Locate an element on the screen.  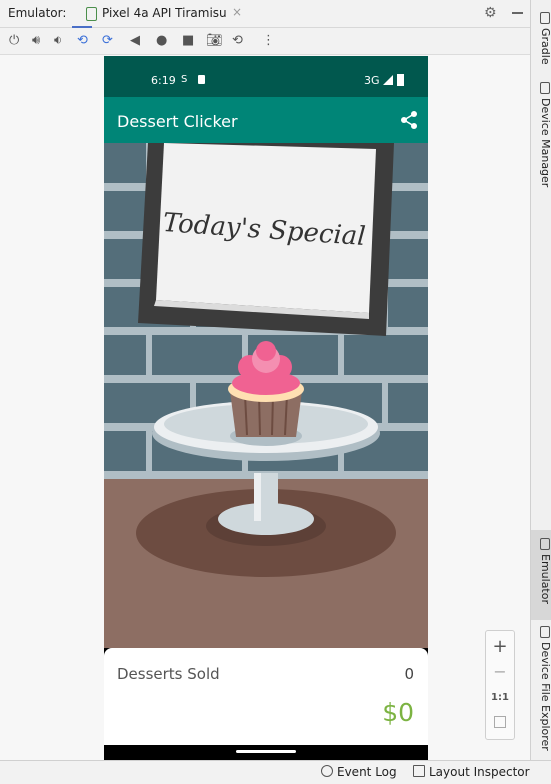
ide-status-bar: Event Log Layout Inspector is located at coordinates (275, 772).